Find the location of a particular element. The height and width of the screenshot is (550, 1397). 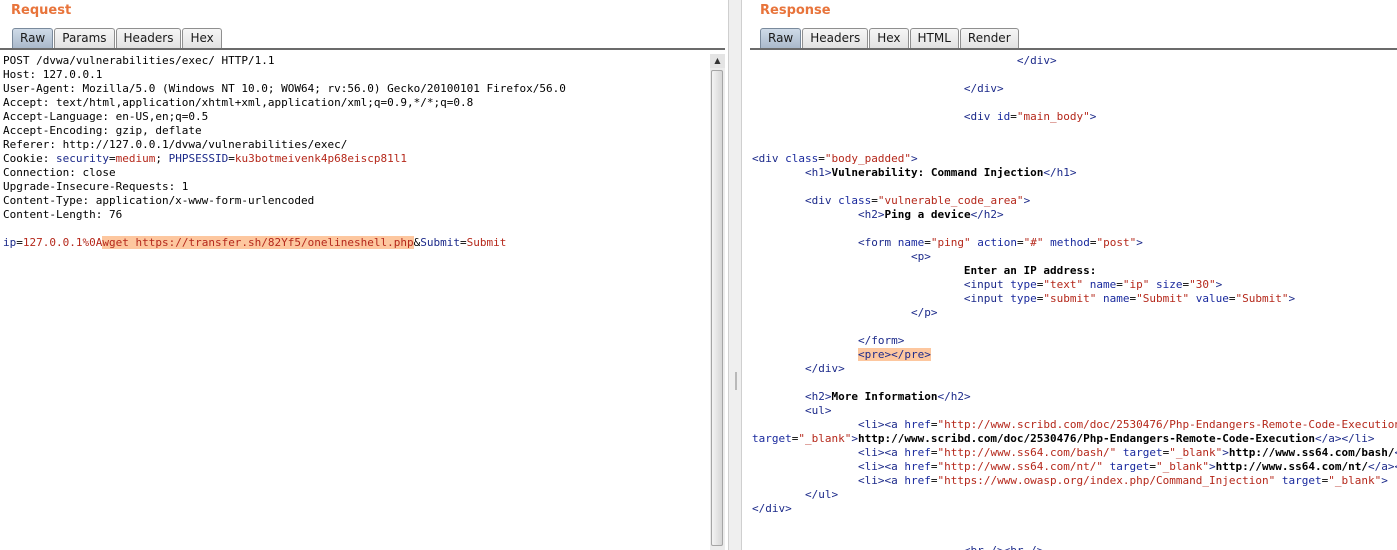

code-line: <h2>Ping a device</h2> is located at coordinates (930, 214).